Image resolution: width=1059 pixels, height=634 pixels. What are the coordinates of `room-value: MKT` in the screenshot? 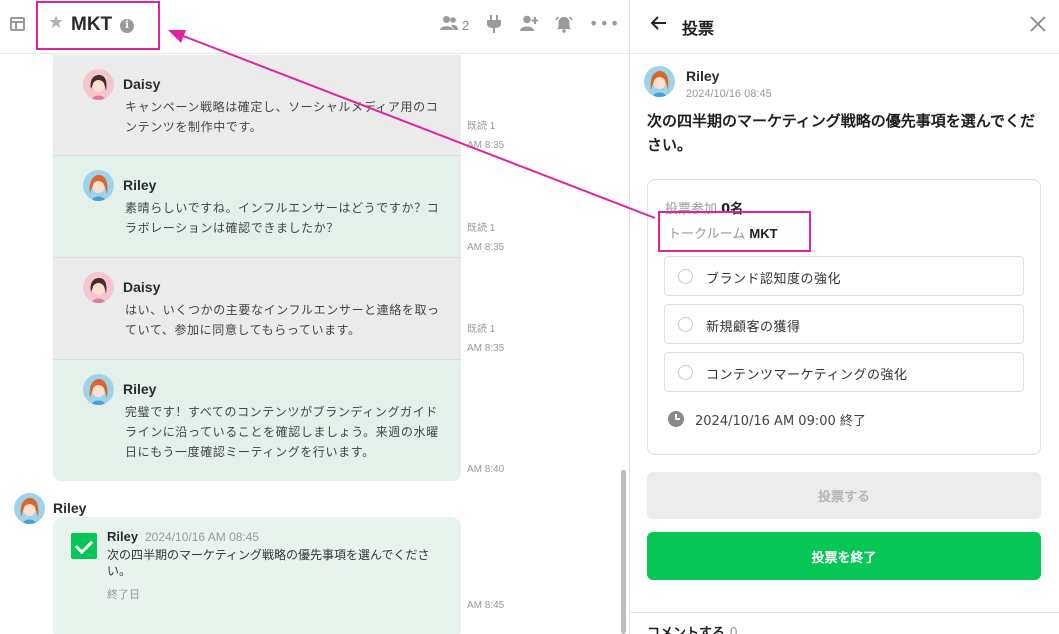 It's located at (763, 233).